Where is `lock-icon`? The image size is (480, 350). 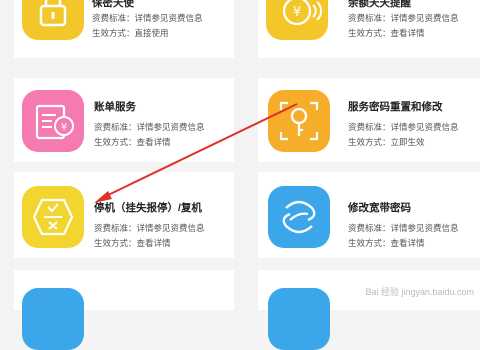 lock-icon is located at coordinates (53, 13).